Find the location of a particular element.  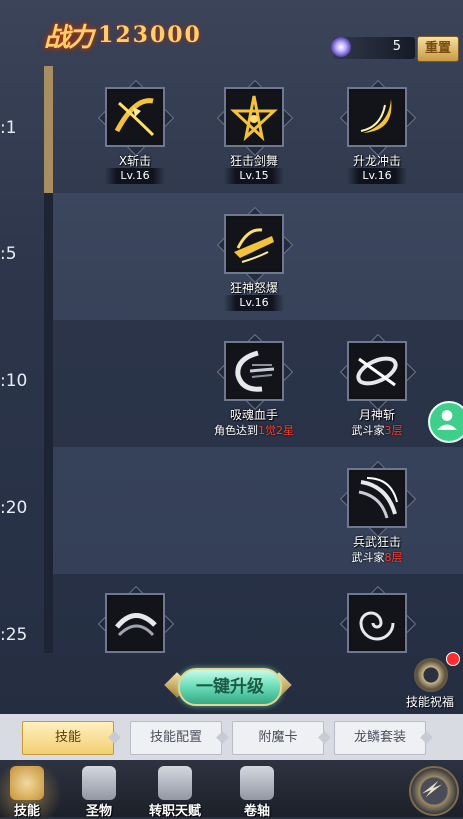

combat-power-value: 123000 is located at coordinates (150, 35).